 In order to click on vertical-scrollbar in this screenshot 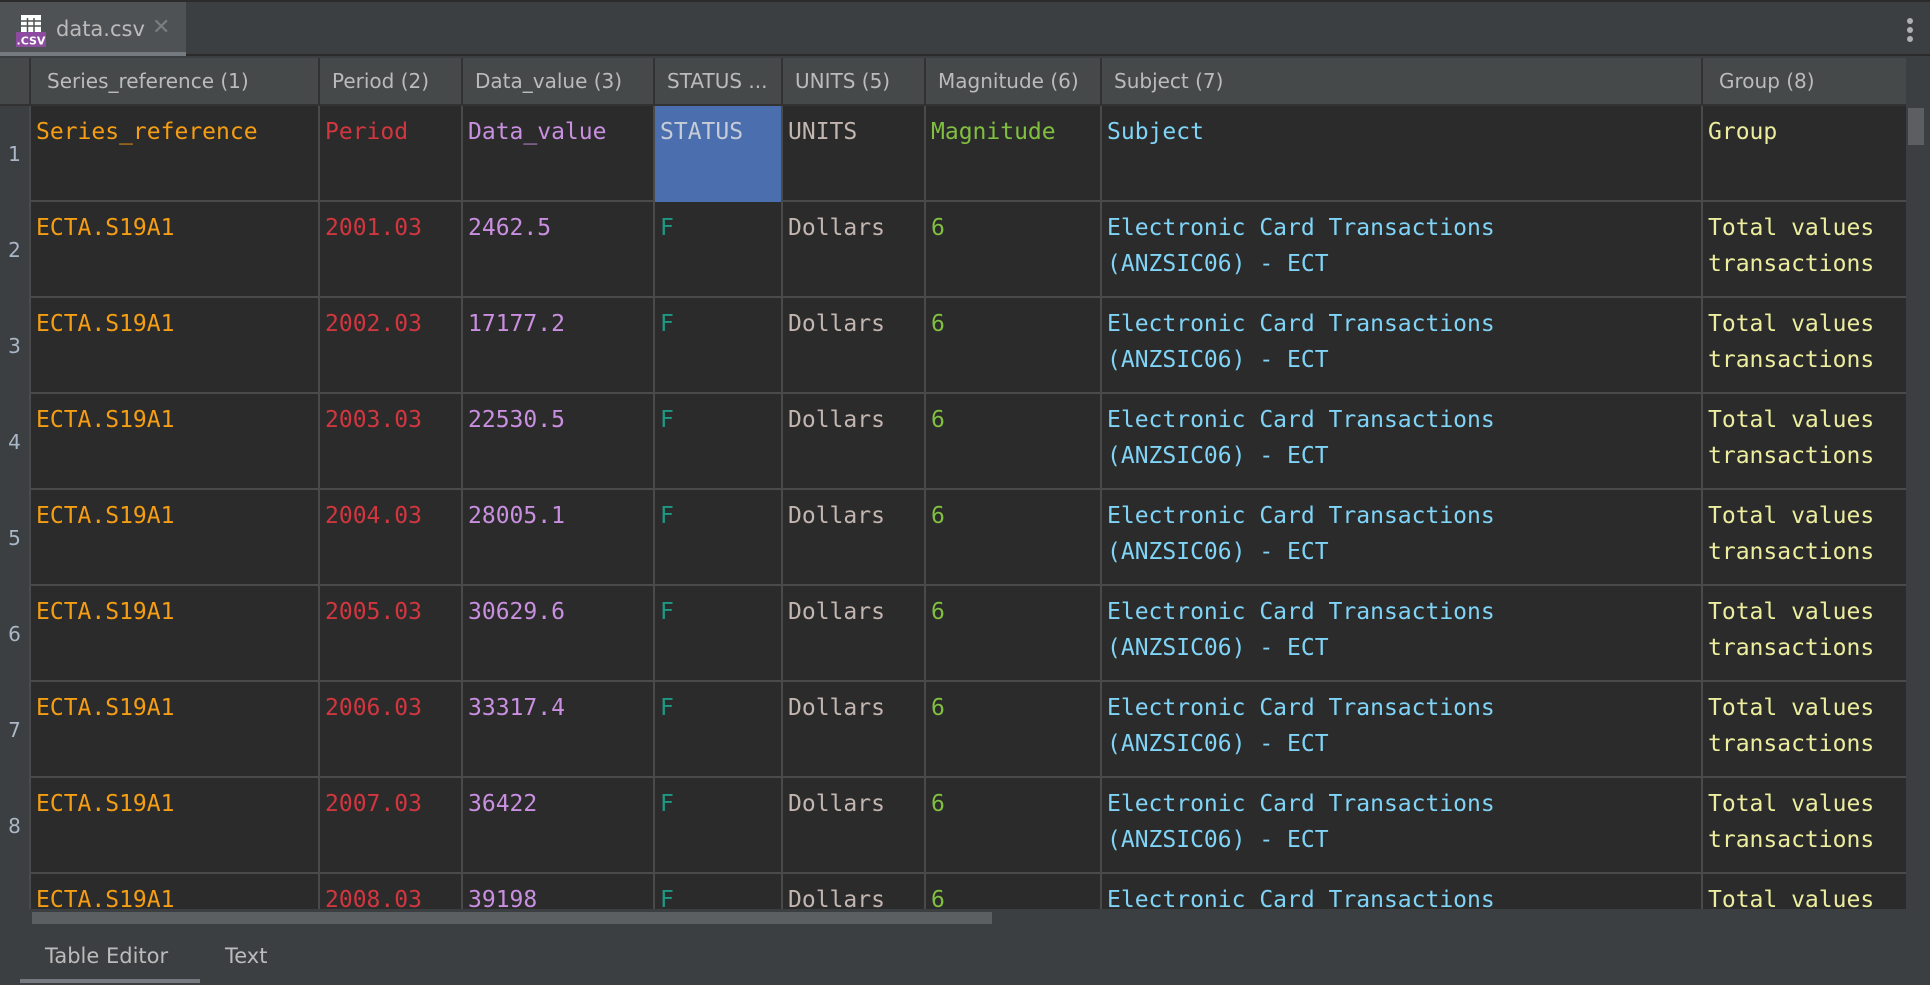, I will do `click(1918, 492)`.